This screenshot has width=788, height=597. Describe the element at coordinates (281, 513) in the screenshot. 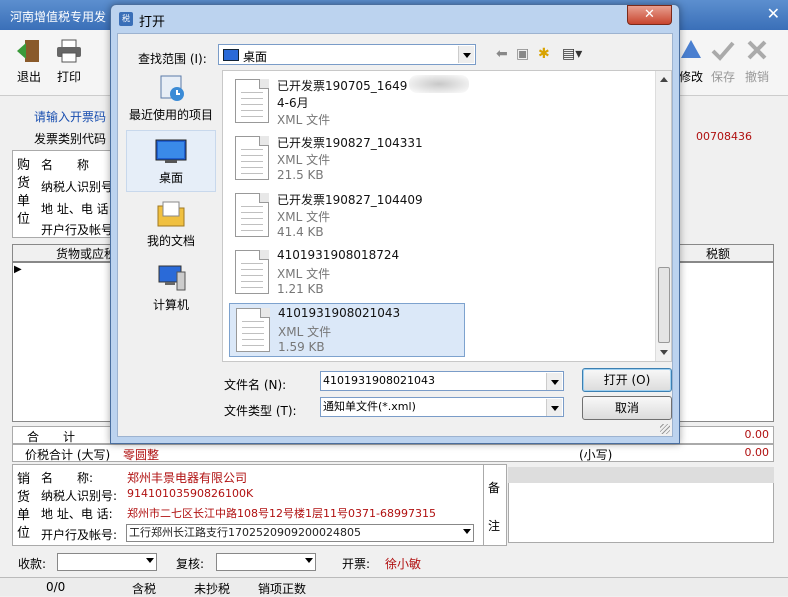

I see `seller-address: 郑州市二七区长江中路108号12号楼1层11号0371-68997315` at that location.